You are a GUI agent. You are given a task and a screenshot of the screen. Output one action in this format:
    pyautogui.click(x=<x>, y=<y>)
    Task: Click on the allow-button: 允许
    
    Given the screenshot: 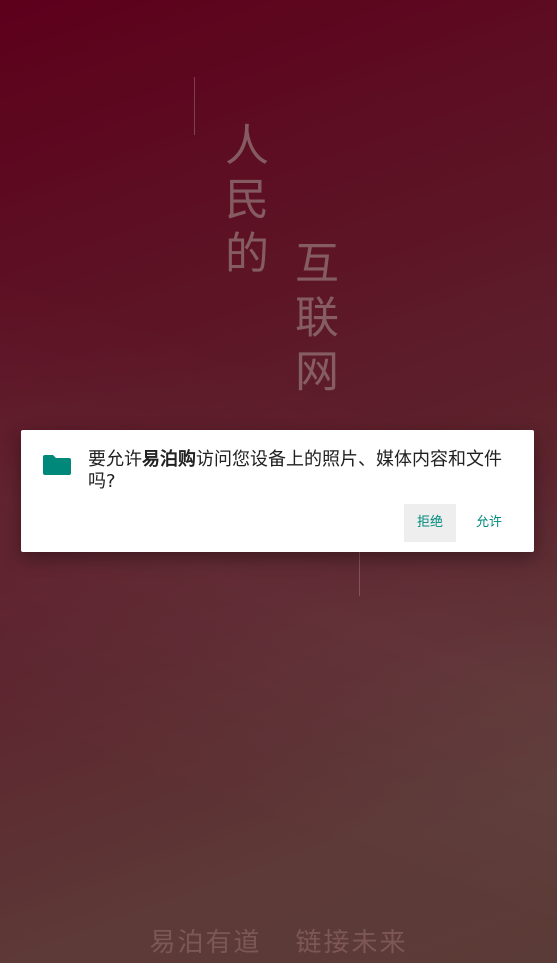 What is the action you would take?
    pyautogui.click(x=493, y=523)
    